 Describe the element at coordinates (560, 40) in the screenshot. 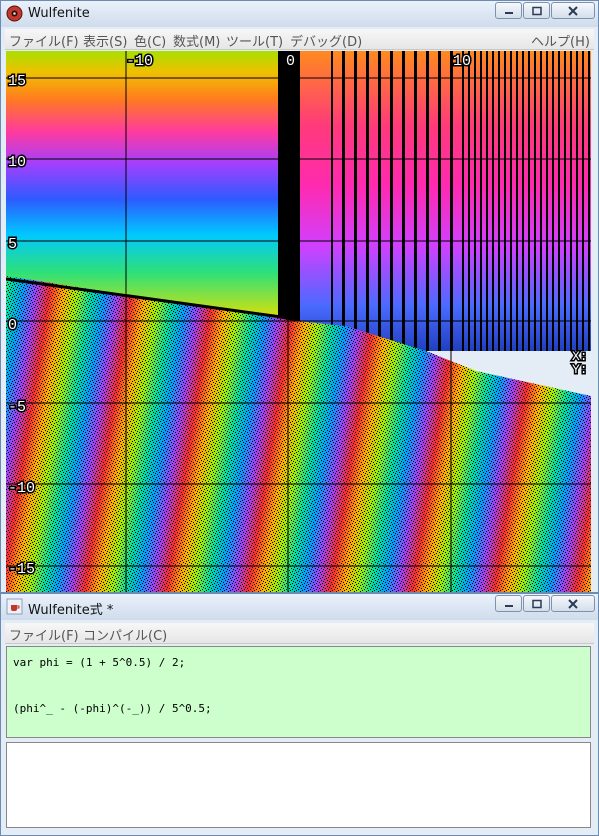

I see `menu-help: ヘルプ(H)` at that location.